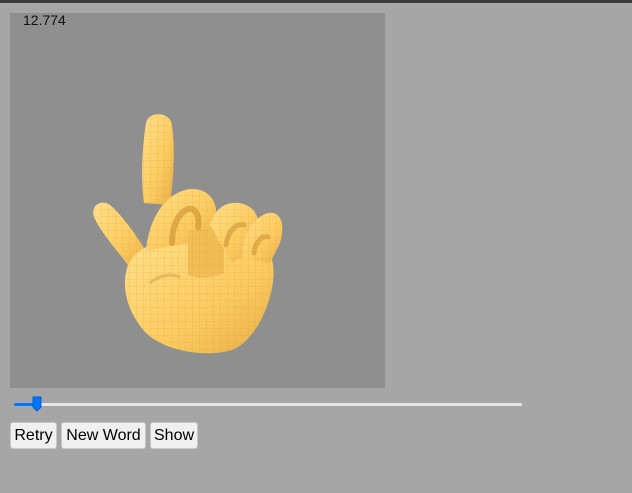 Image resolution: width=632 pixels, height=493 pixels. Describe the element at coordinates (103, 435) in the screenshot. I see `new-word-button: New Word` at that location.